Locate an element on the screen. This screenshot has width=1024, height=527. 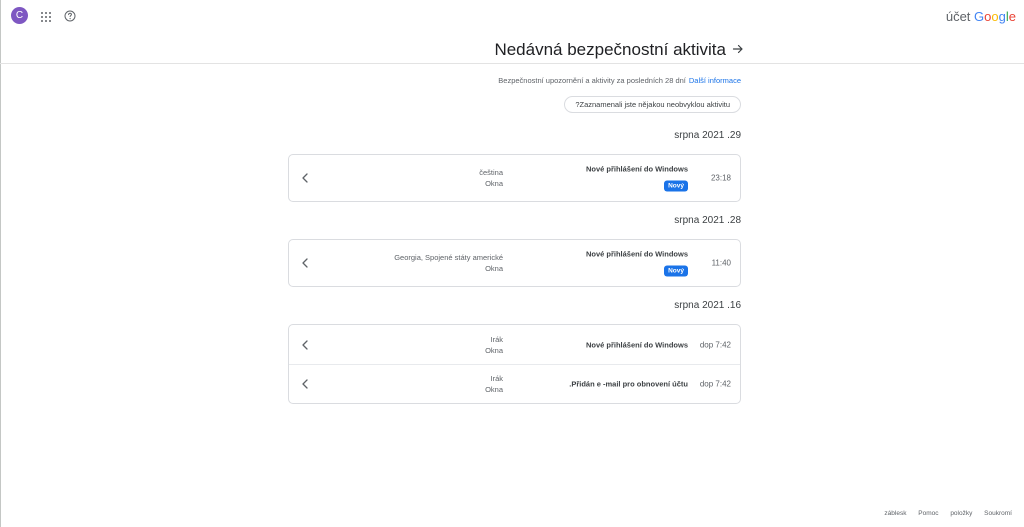
footer-link-help: Pomoc is located at coordinates (928, 513).